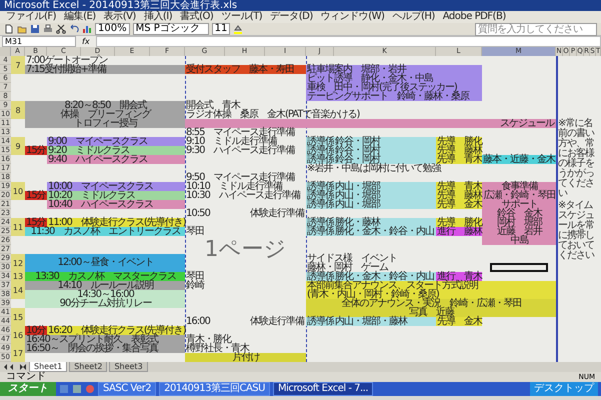 The width and height of the screenshot is (601, 400). I want to click on selected-cell, so click(519, 267).